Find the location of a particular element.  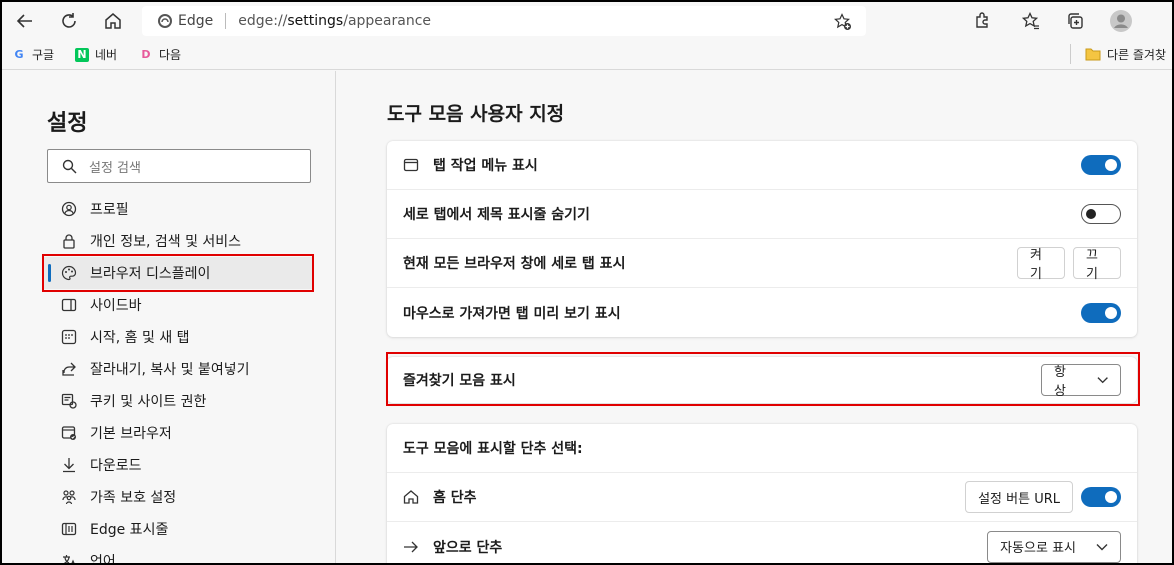

nav-item-share: 잘라내기, 복사 및 붙여넣기 is located at coordinates (179, 369).